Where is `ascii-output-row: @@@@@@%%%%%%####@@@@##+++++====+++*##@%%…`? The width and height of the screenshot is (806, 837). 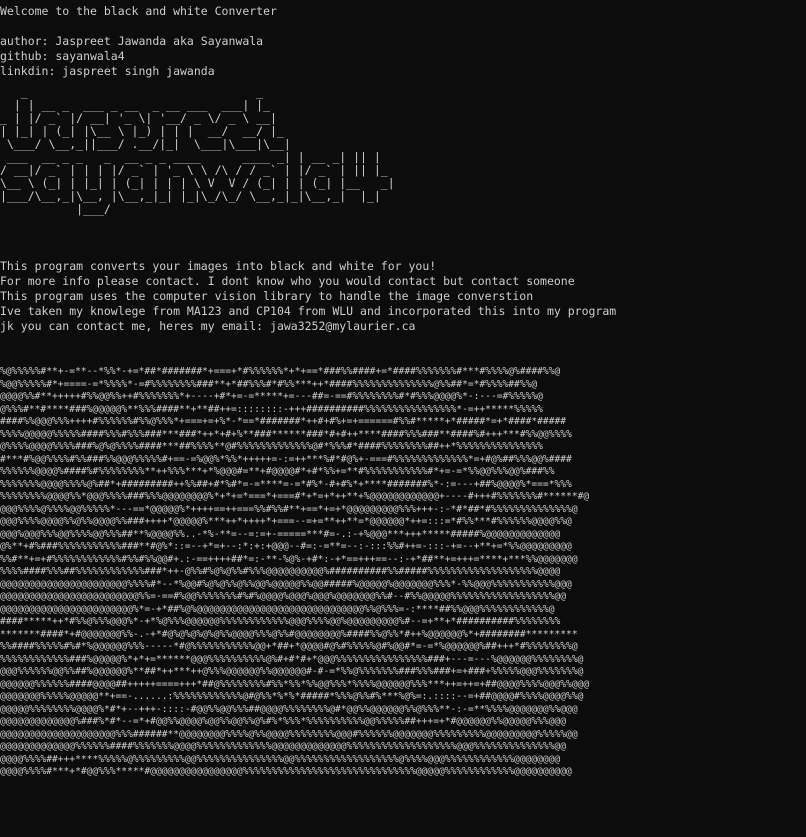 ascii-output-row: @@@@@@%%%%%%####@@@@##+++++====+++*##@%%… is located at coordinates (295, 684).